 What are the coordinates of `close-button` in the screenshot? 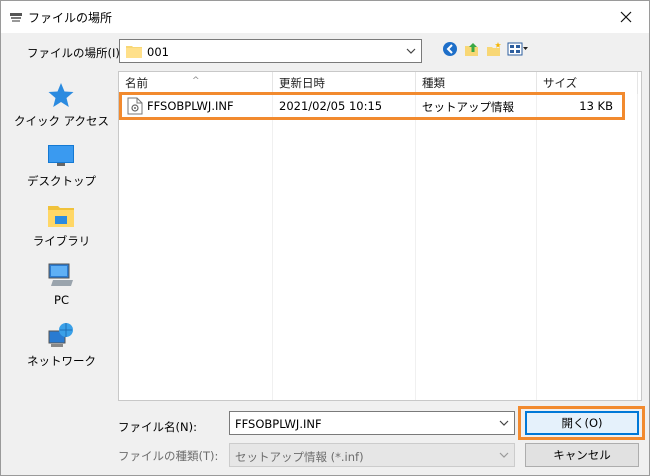 It's located at (626, 17).